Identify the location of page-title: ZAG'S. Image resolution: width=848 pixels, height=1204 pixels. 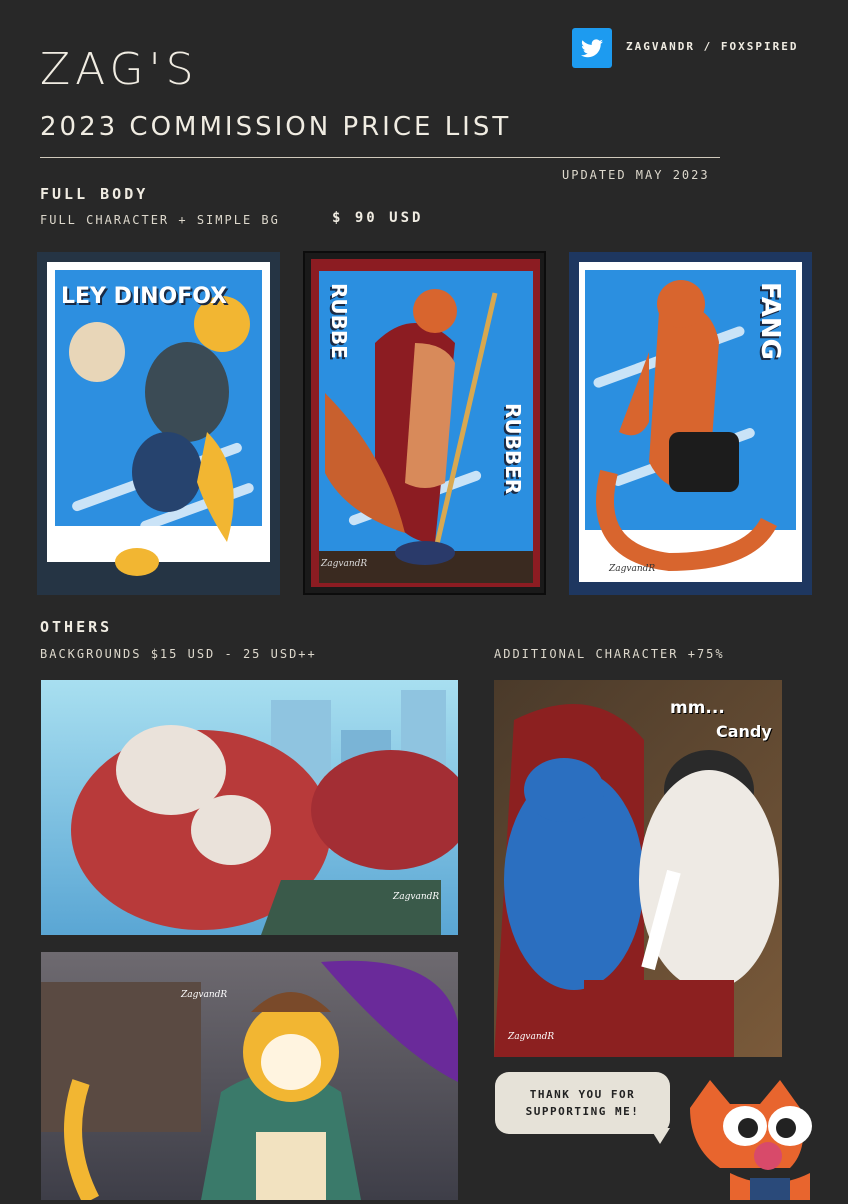
(119, 69).